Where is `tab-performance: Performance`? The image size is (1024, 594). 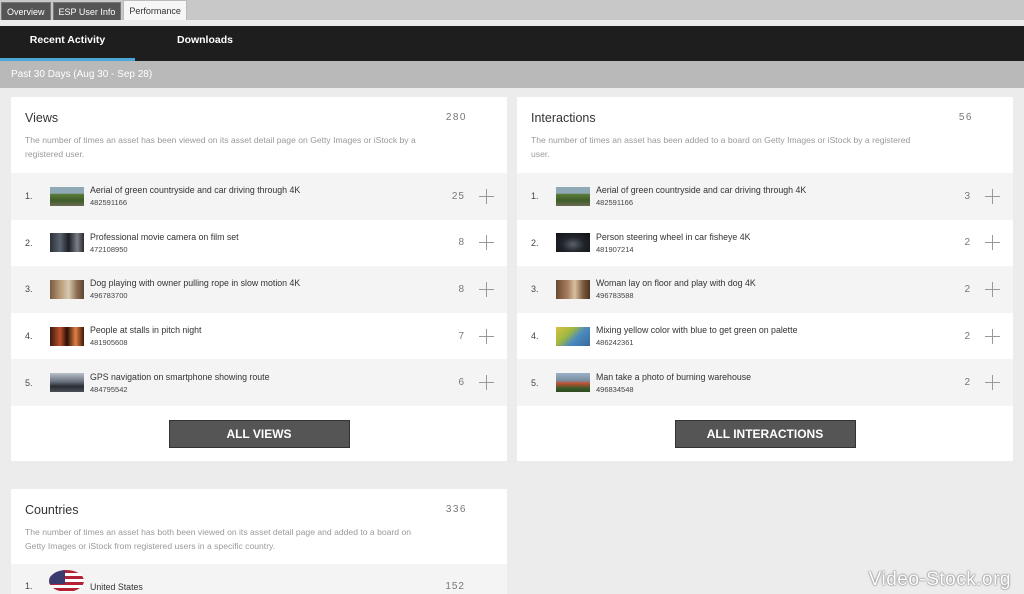
tab-performance: Performance is located at coordinates (155, 10).